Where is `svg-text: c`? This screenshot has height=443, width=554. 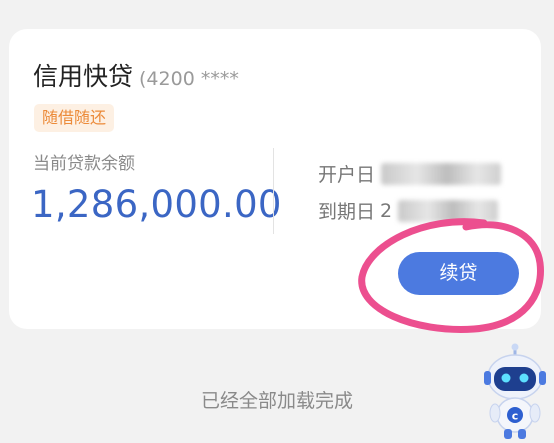
svg-text: c is located at coordinates (515, 416).